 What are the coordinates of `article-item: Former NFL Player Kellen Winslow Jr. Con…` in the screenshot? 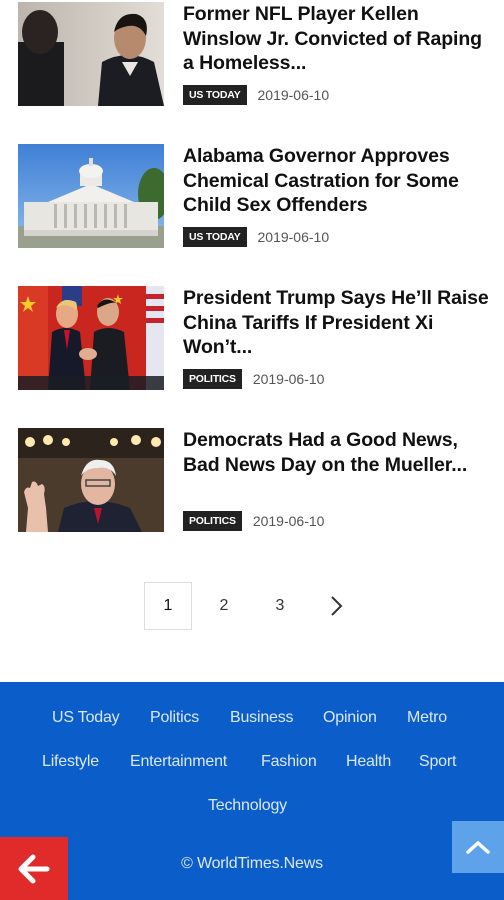 It's located at (254, 54).